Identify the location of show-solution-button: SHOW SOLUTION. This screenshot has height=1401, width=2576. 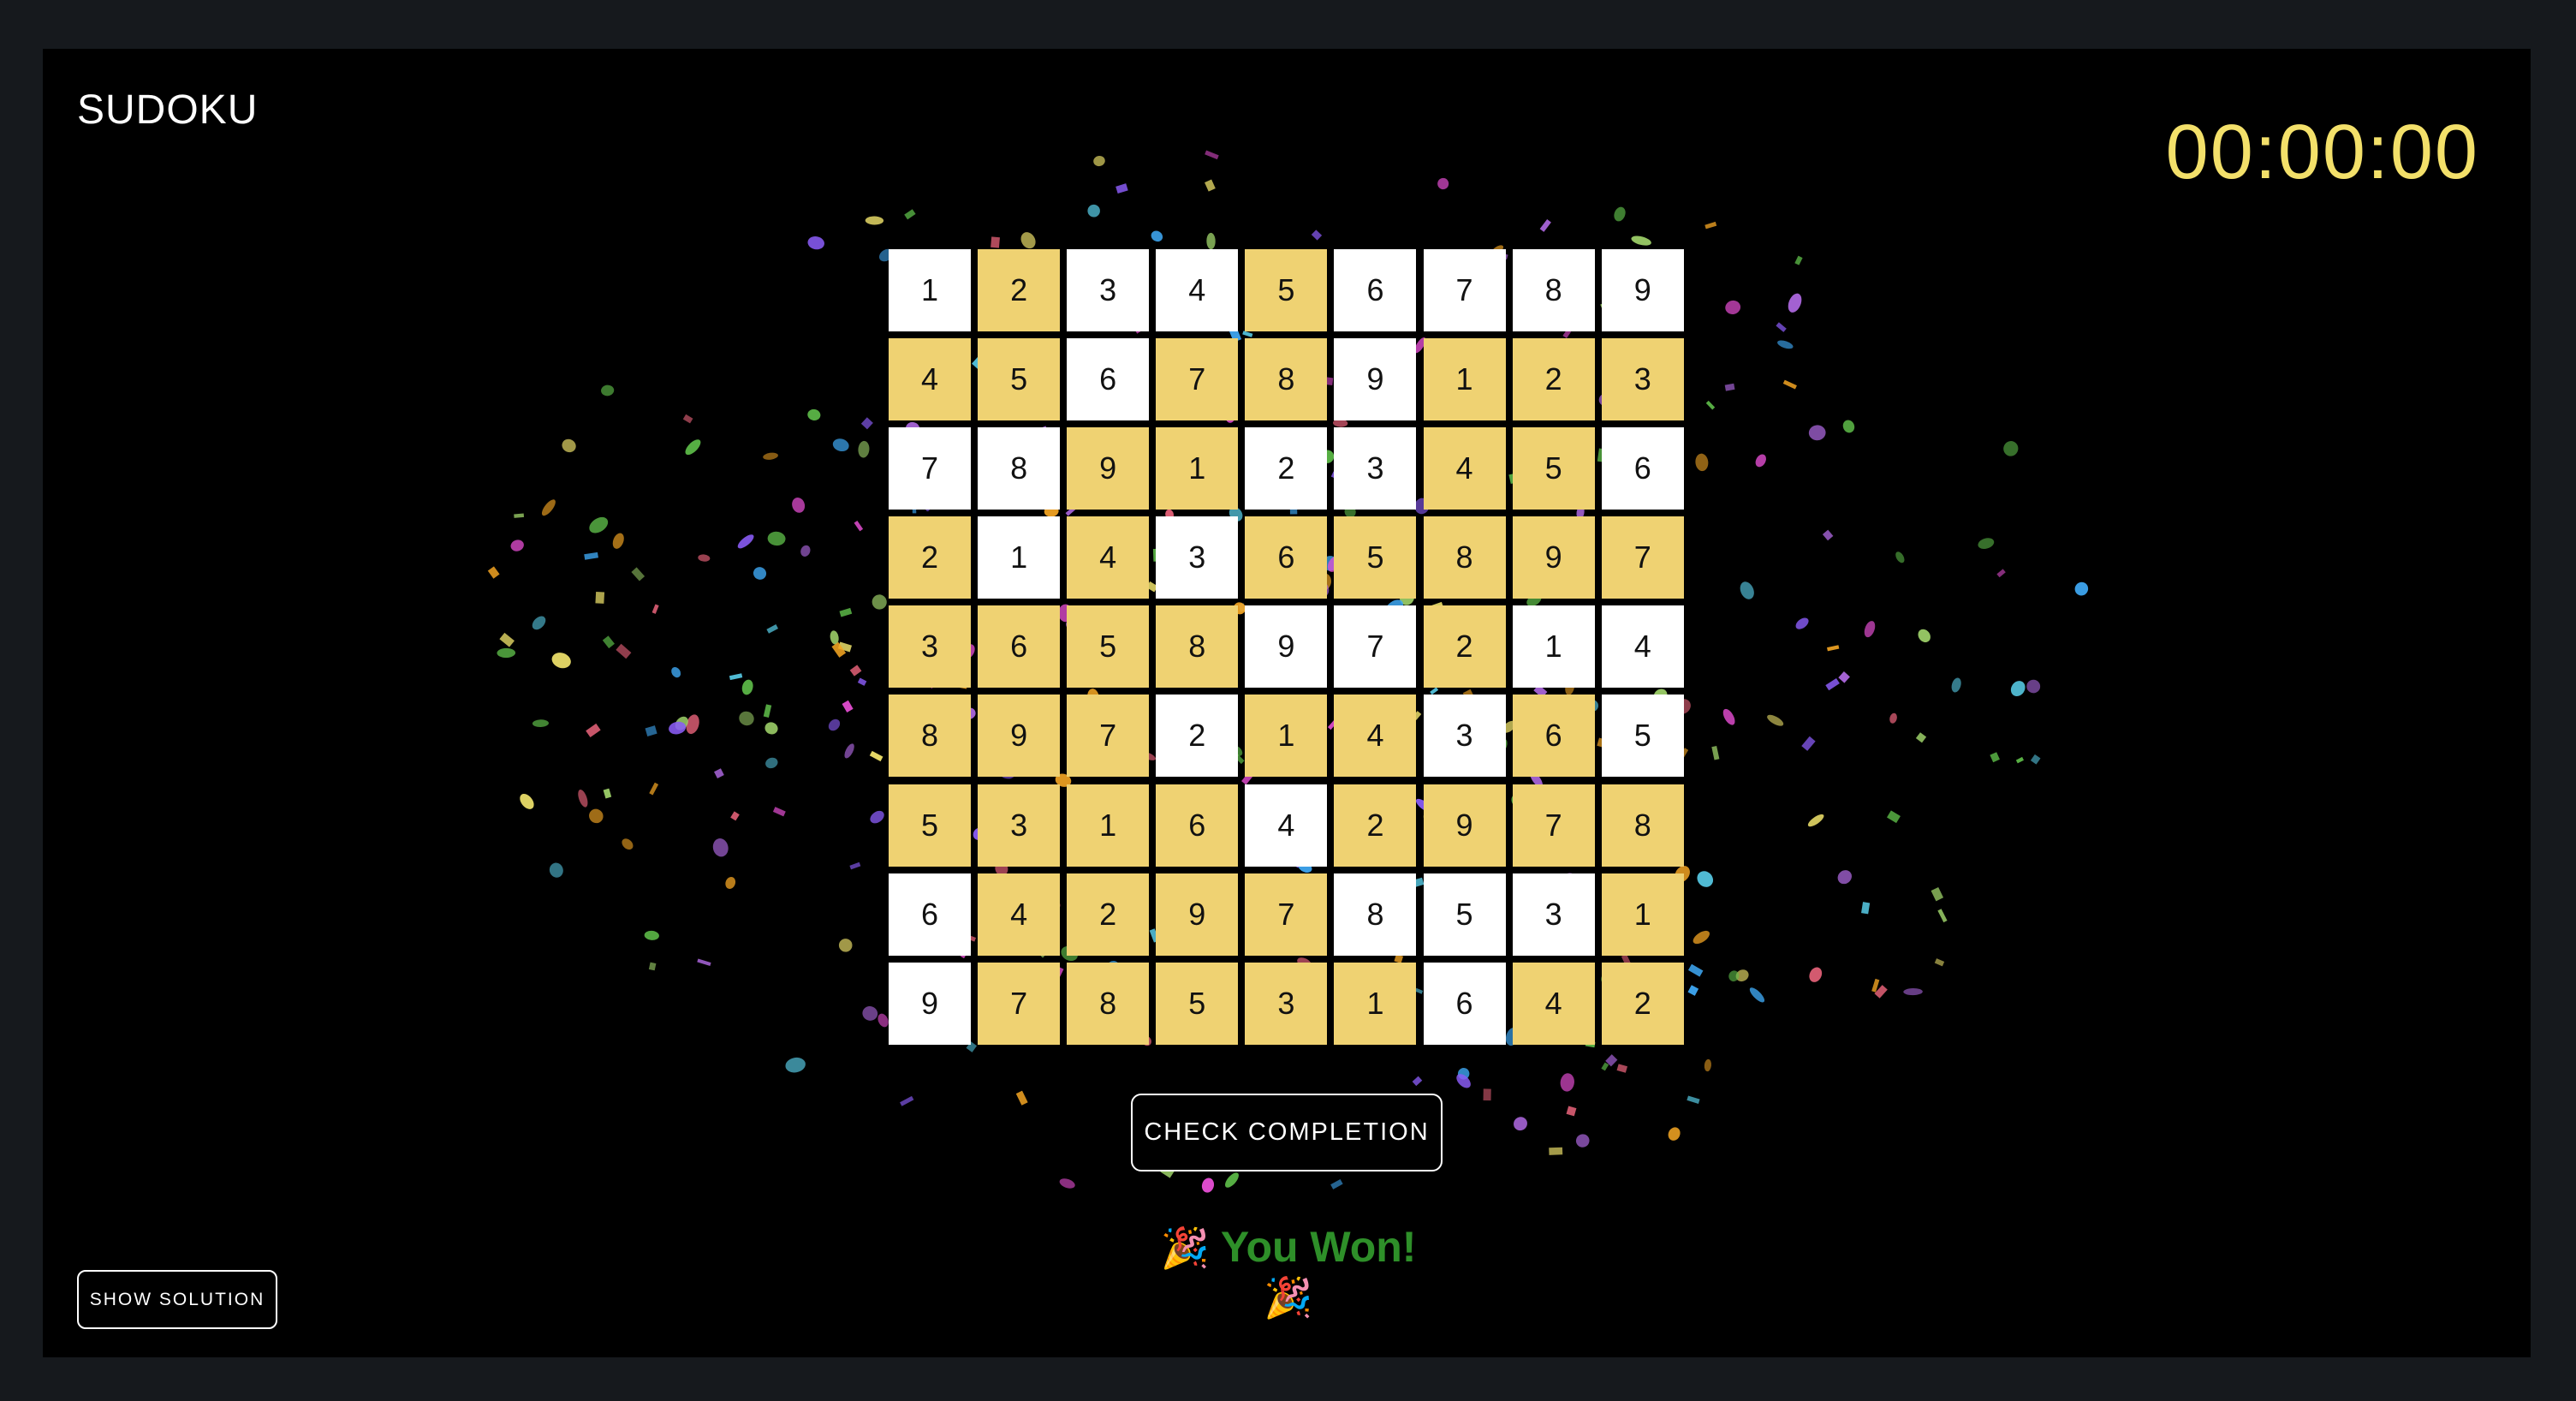
(177, 1299).